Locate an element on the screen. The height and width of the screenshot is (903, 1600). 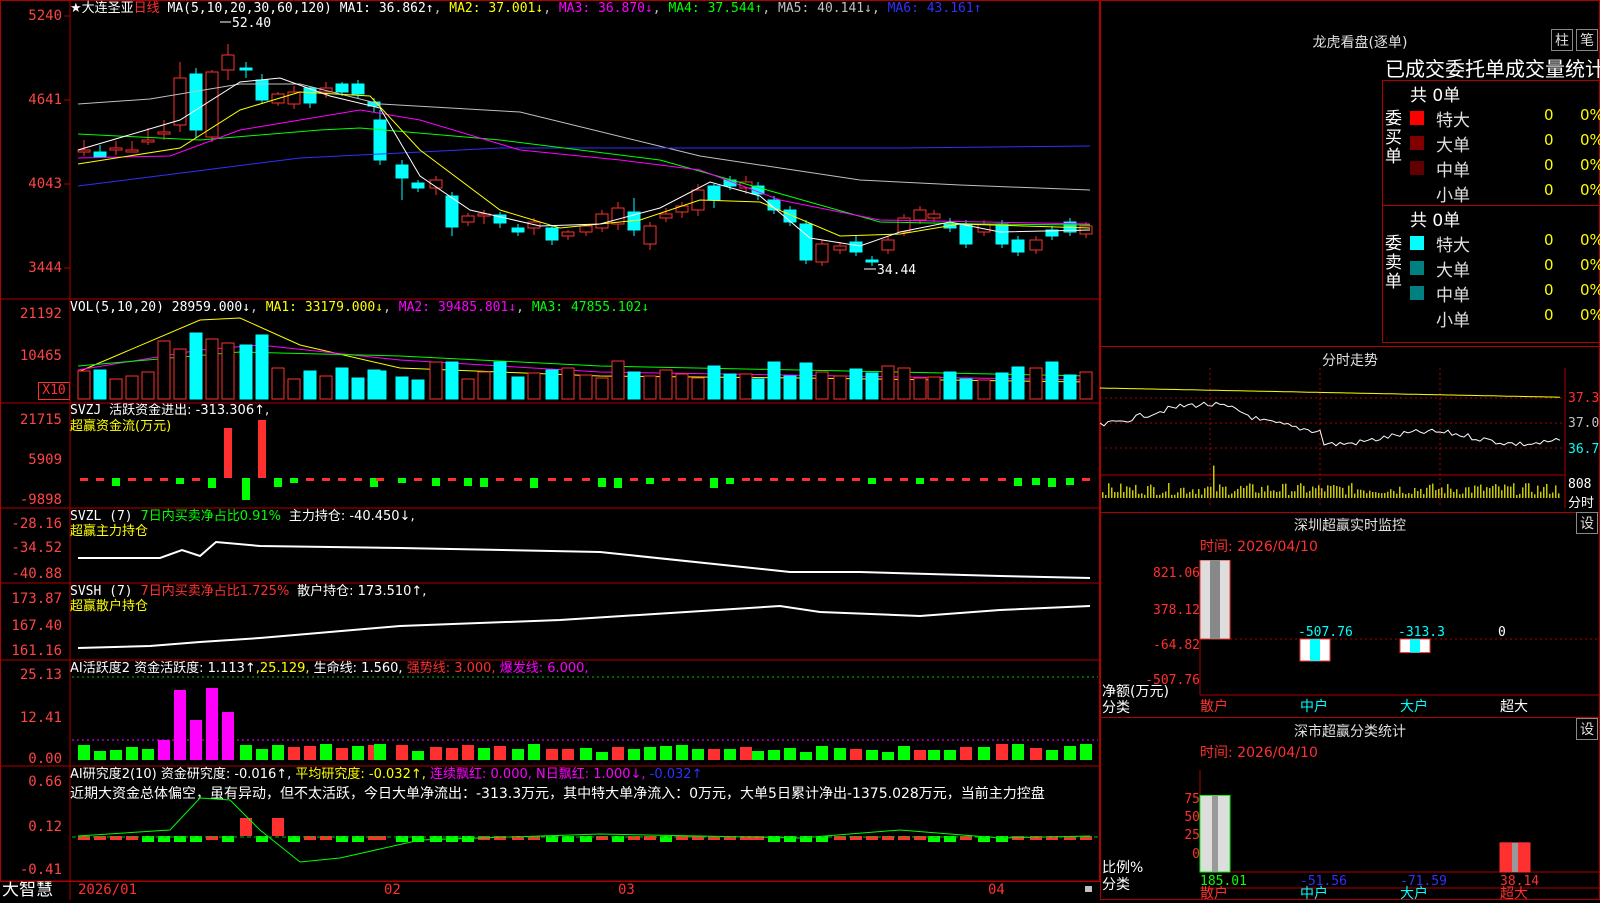
intraday-chart is located at coordinates (1350, 440).